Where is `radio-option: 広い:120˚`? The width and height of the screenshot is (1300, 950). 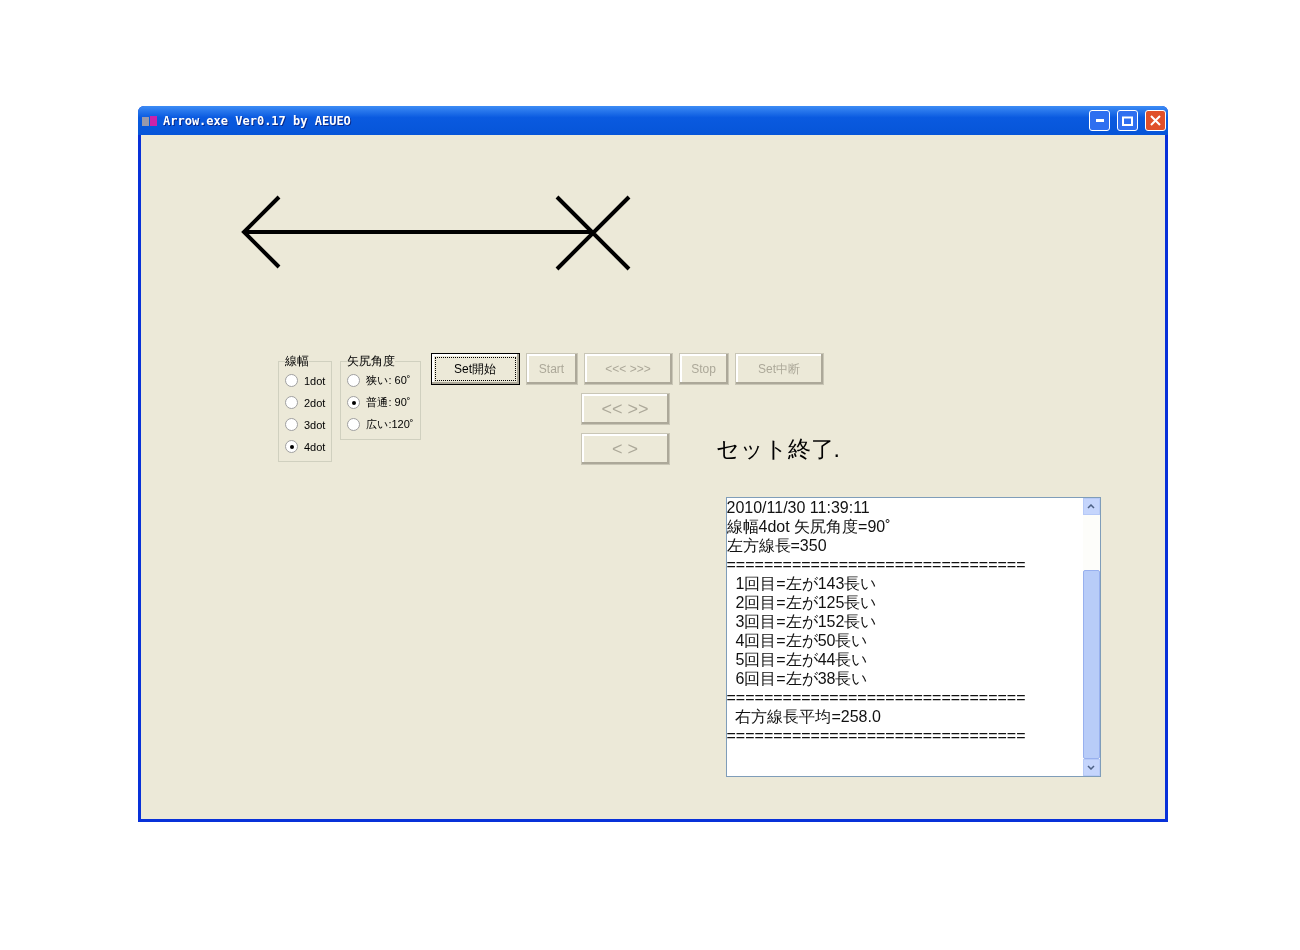 radio-option: 広い:120˚ is located at coordinates (380, 424).